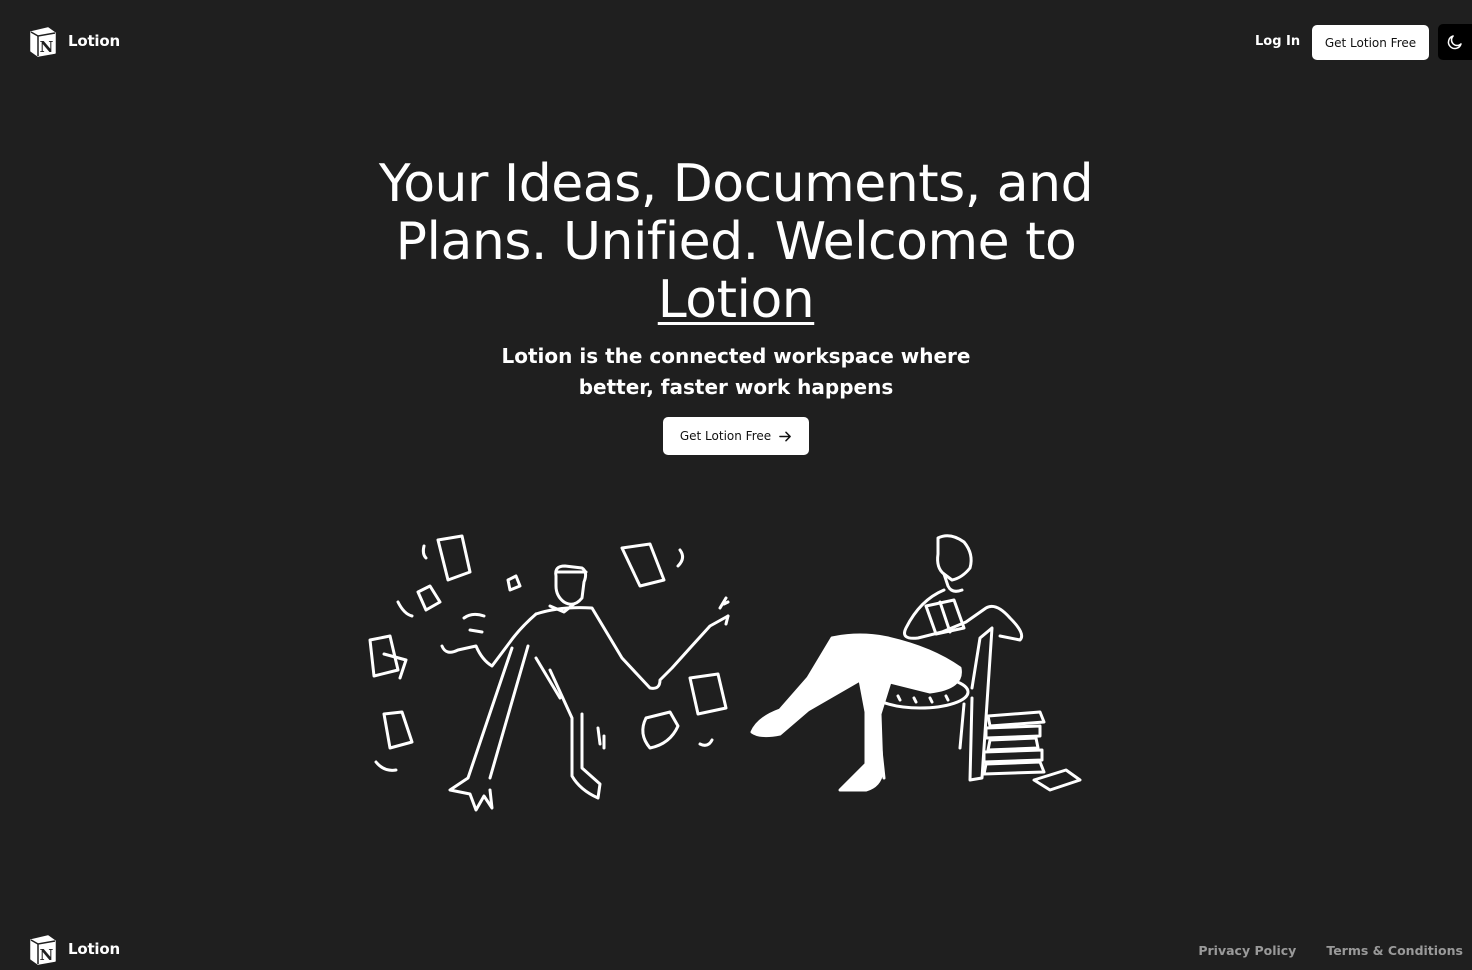 The height and width of the screenshot is (970, 1472). What do you see at coordinates (1277, 41) in the screenshot?
I see `login-link: Log In` at bounding box center [1277, 41].